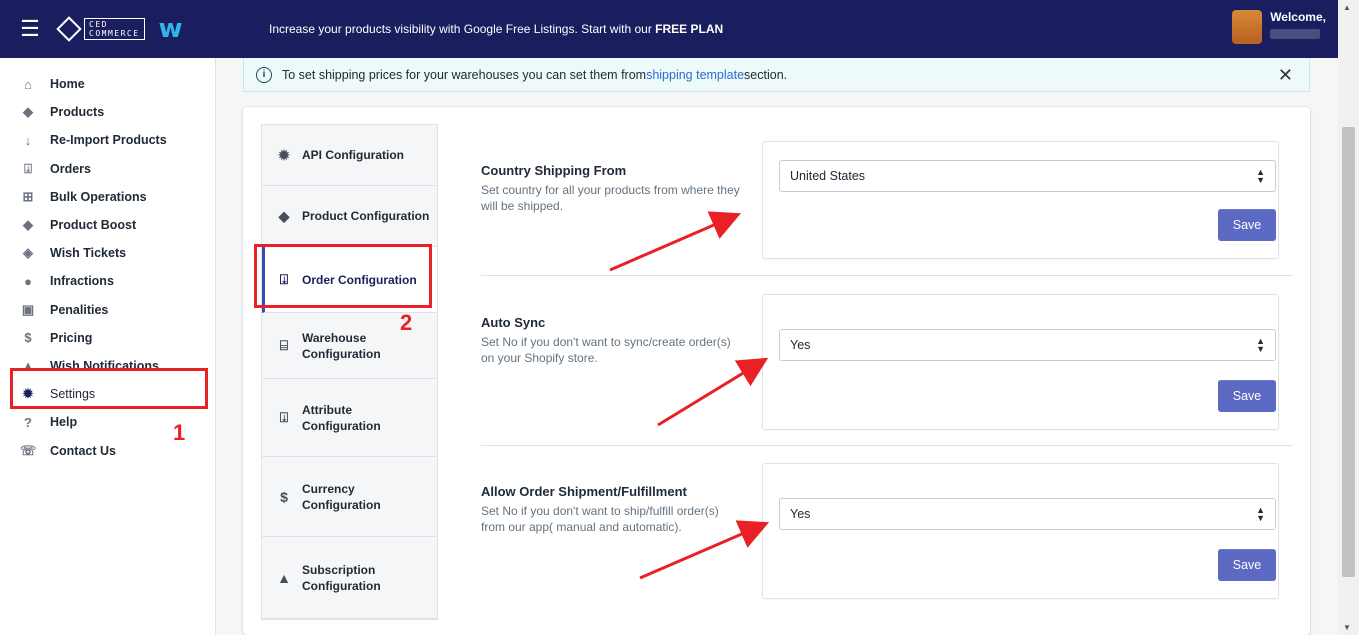 This screenshot has height=635, width=1359. What do you see at coordinates (264, 74) in the screenshot?
I see `info-icon: i` at bounding box center [264, 74].